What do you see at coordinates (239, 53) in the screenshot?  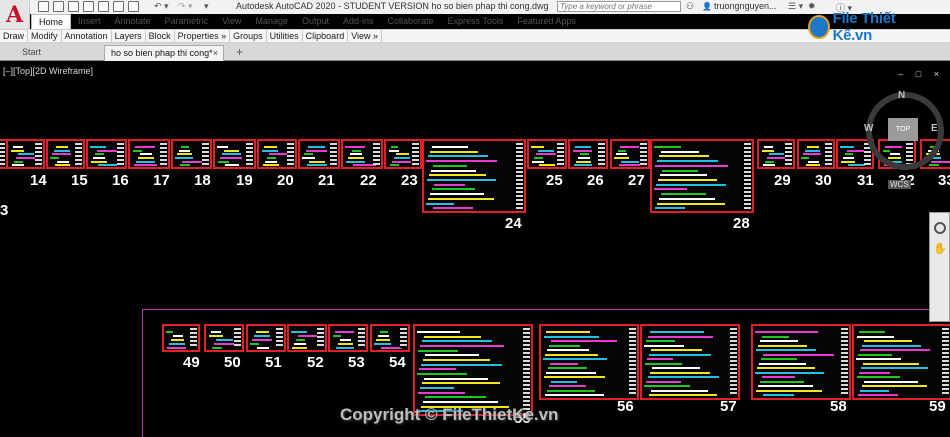 I see `new-tab-button: +` at bounding box center [239, 53].